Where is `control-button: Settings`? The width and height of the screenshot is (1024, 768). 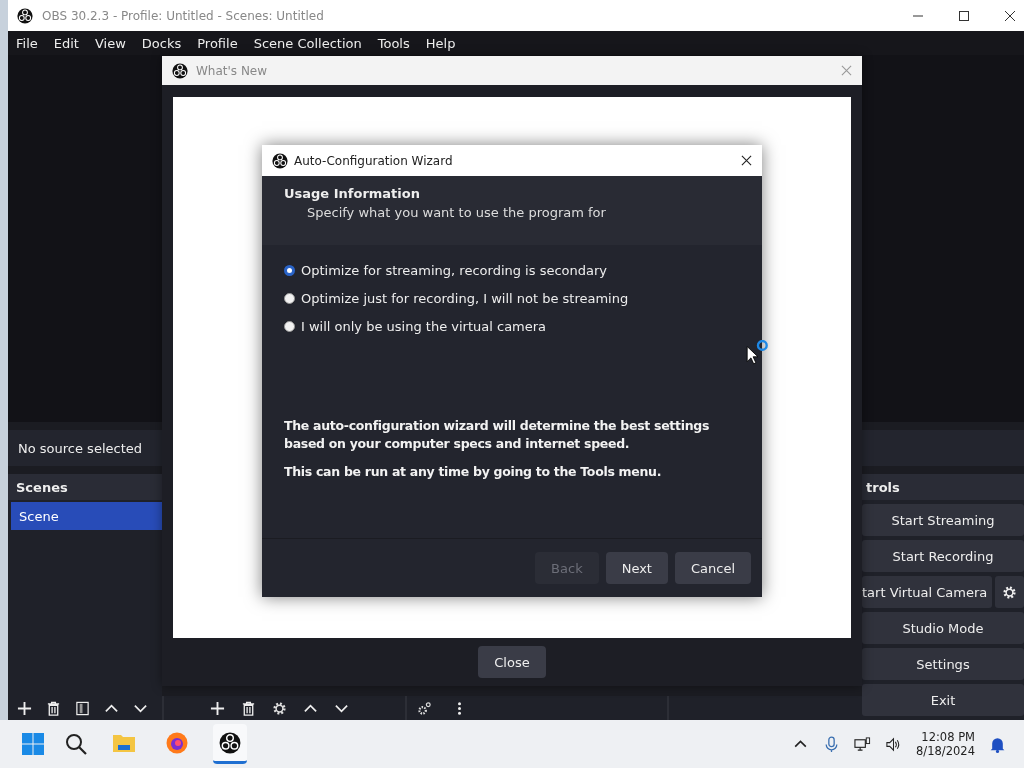 control-button: Settings is located at coordinates (943, 664).